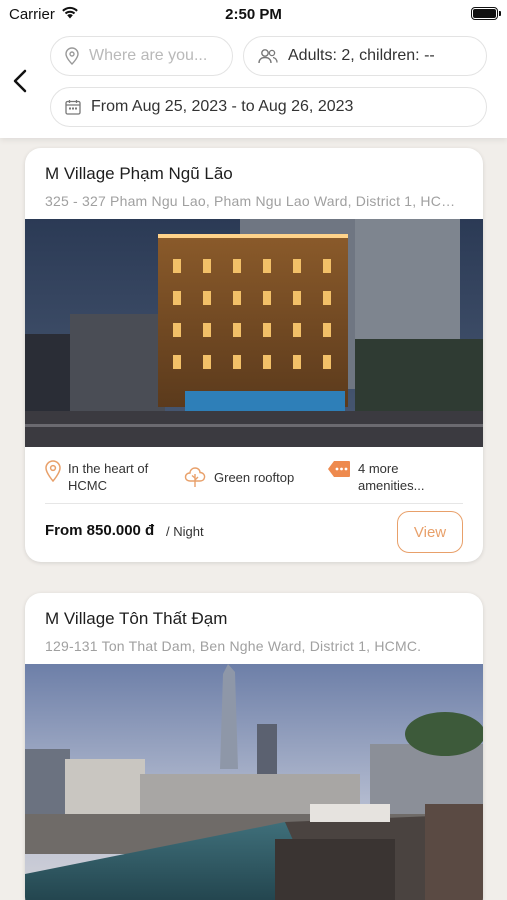 The height and width of the screenshot is (900, 507). What do you see at coordinates (254, 503) in the screenshot?
I see `divider` at bounding box center [254, 503].